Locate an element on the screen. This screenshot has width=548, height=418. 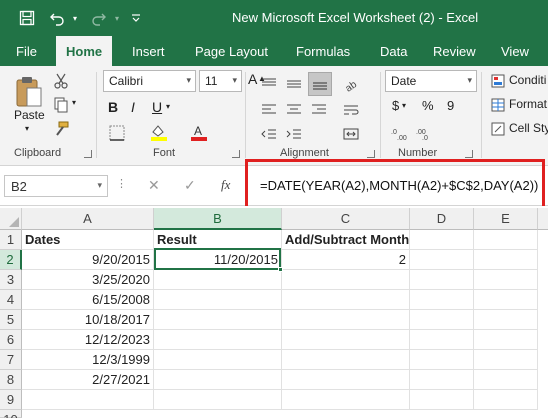
percent-button: % is located at coordinates (428, 105).